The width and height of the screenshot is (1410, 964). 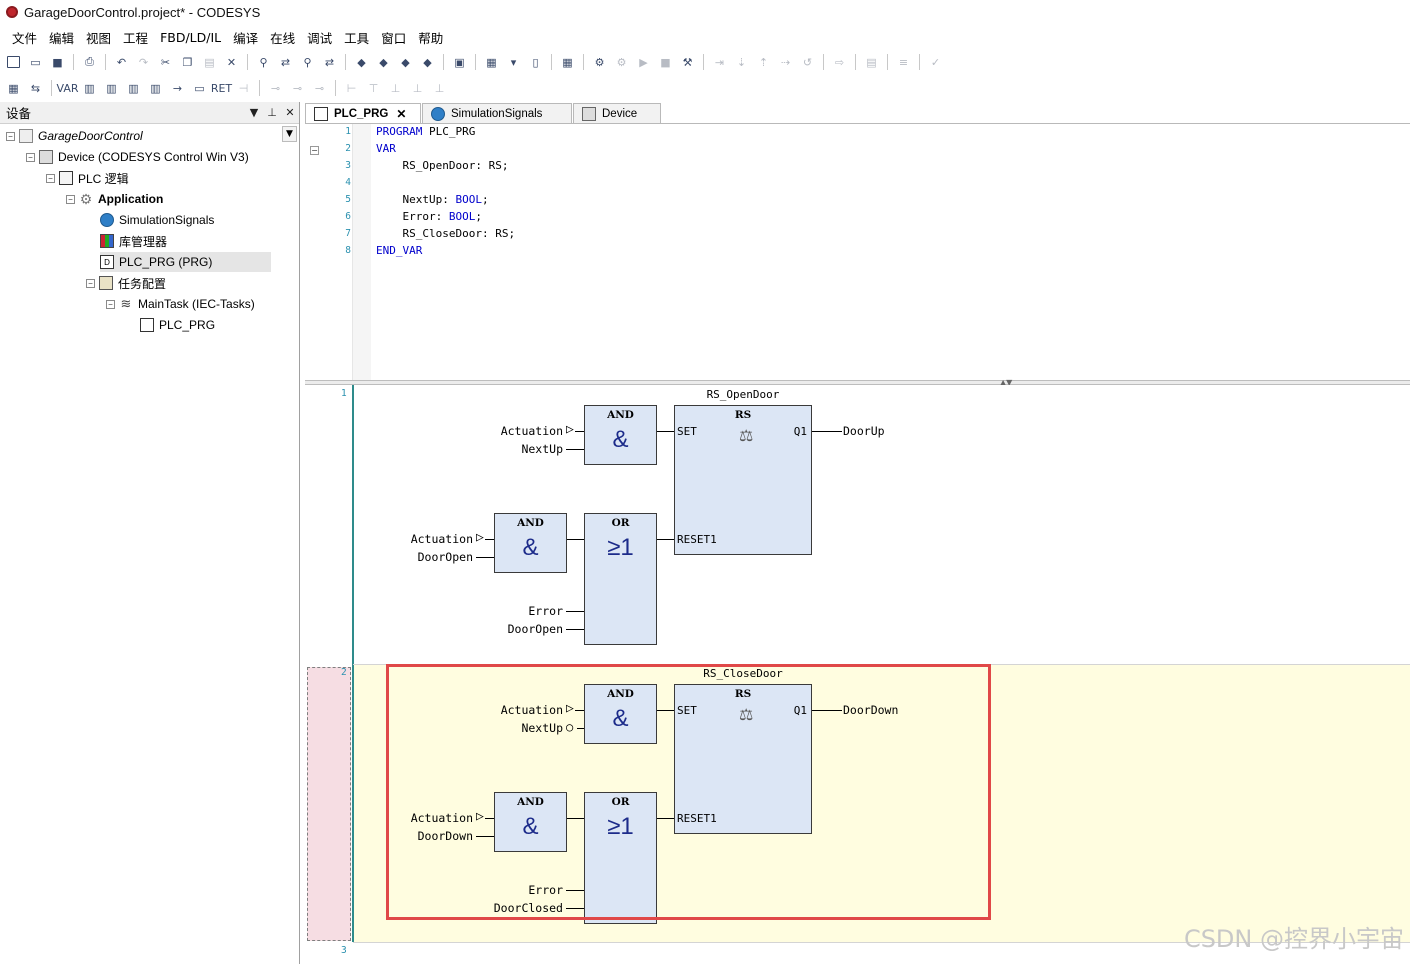 What do you see at coordinates (89, 62) in the screenshot?
I see `print-icon: ⎙` at bounding box center [89, 62].